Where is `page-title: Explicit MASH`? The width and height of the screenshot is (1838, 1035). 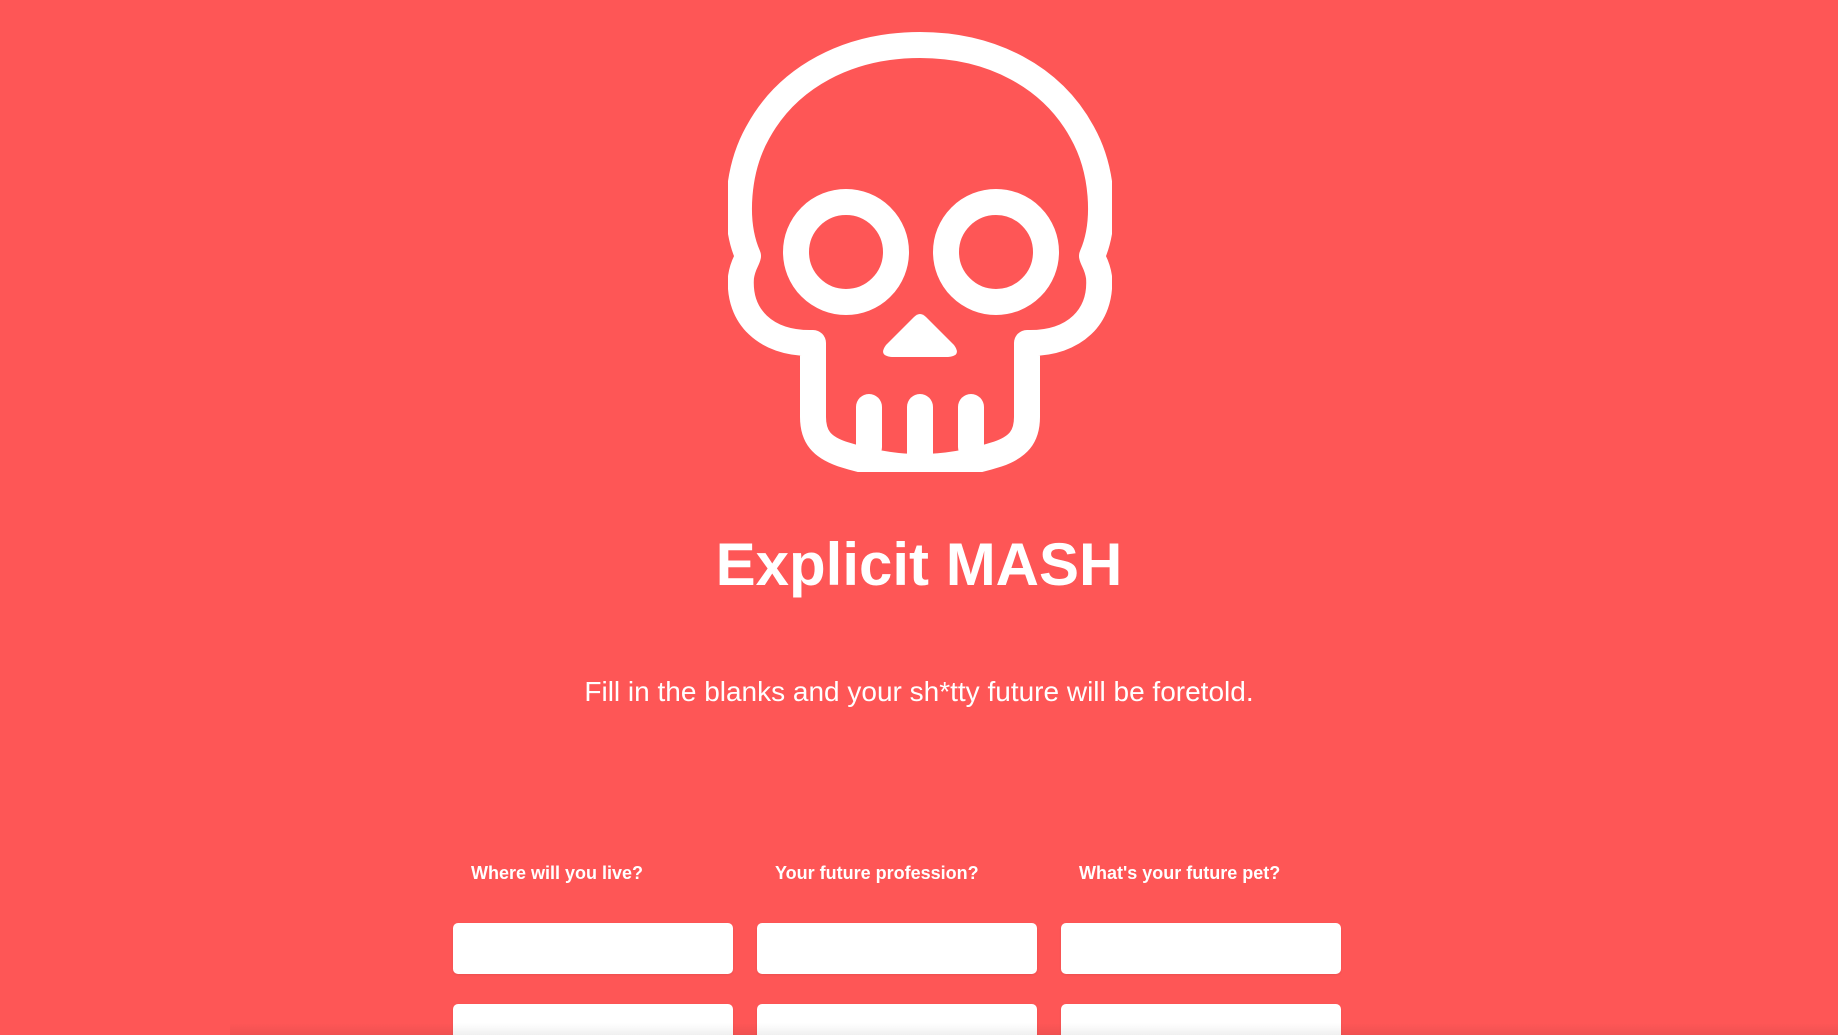
page-title: Explicit MASH is located at coordinates (919, 564).